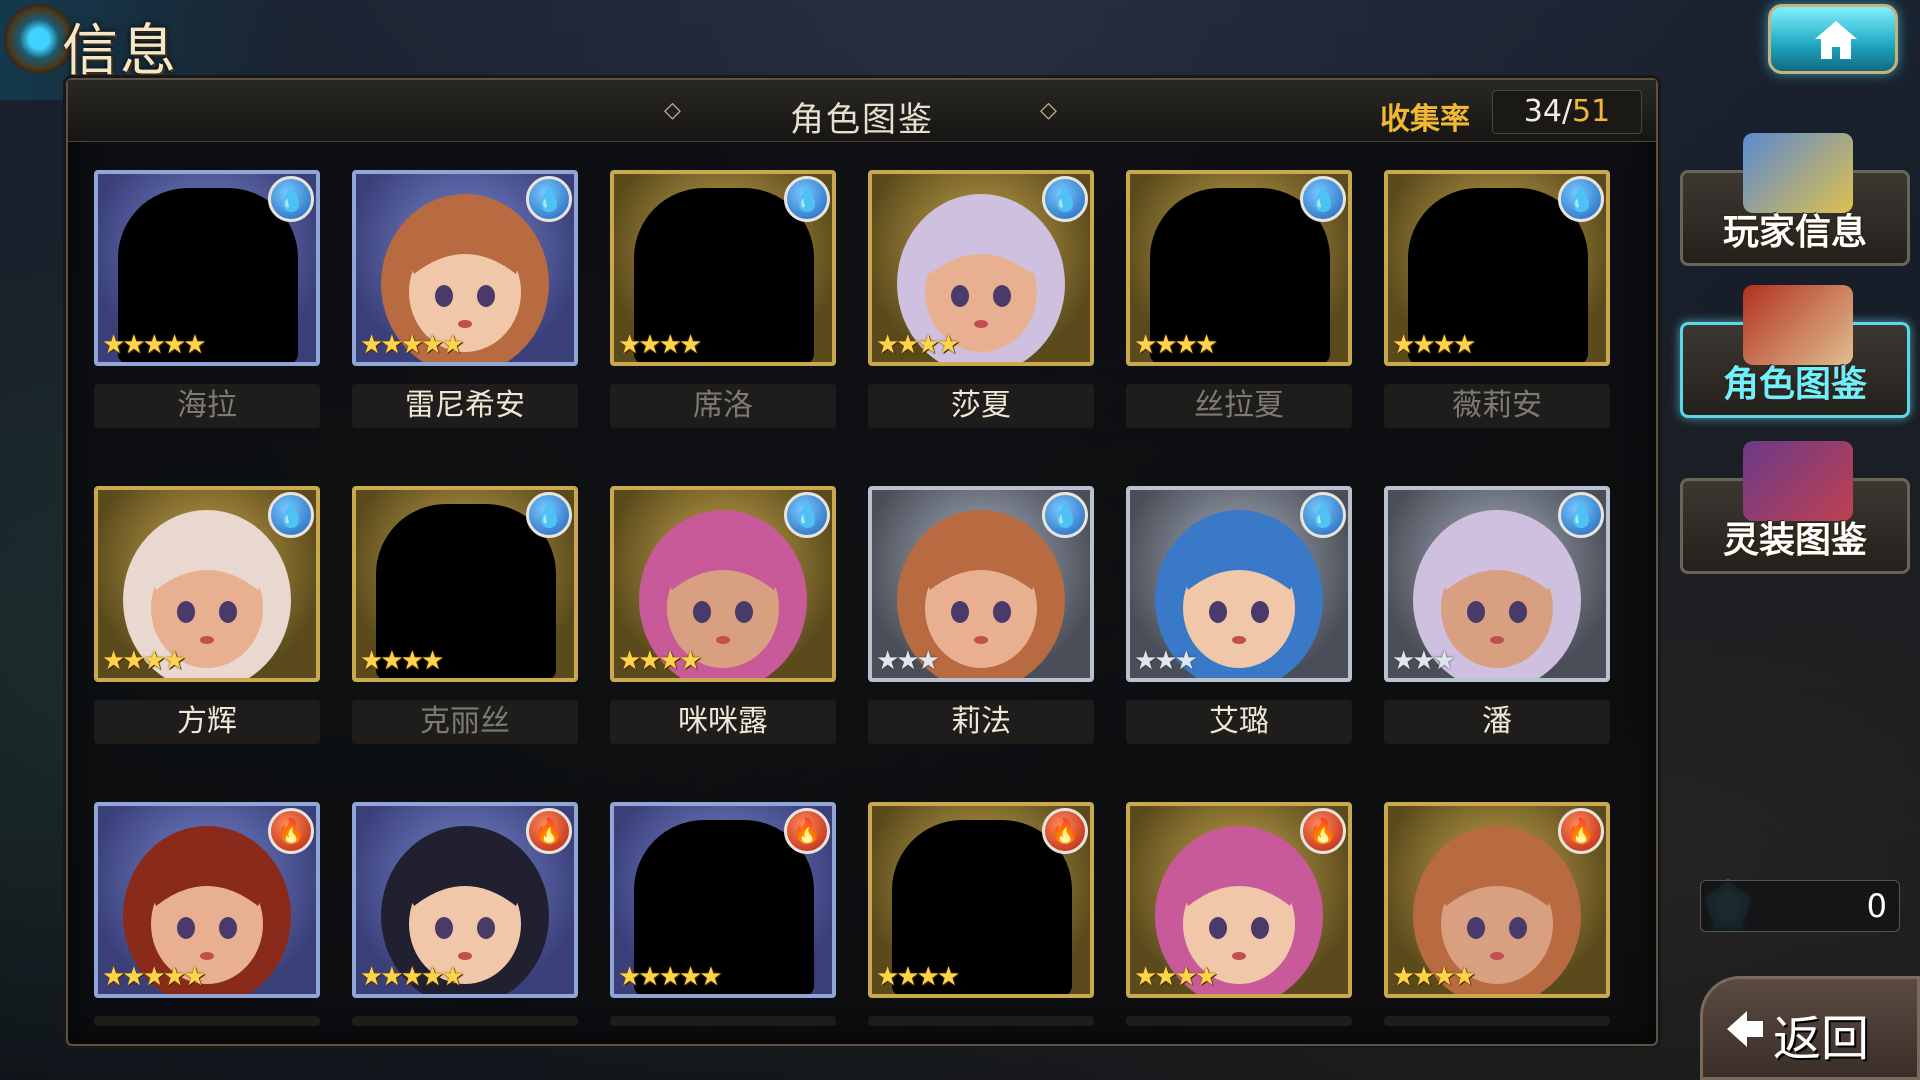  Describe the element at coordinates (1425, 119) in the screenshot. I see `collection-rate-label: 收集率` at that location.